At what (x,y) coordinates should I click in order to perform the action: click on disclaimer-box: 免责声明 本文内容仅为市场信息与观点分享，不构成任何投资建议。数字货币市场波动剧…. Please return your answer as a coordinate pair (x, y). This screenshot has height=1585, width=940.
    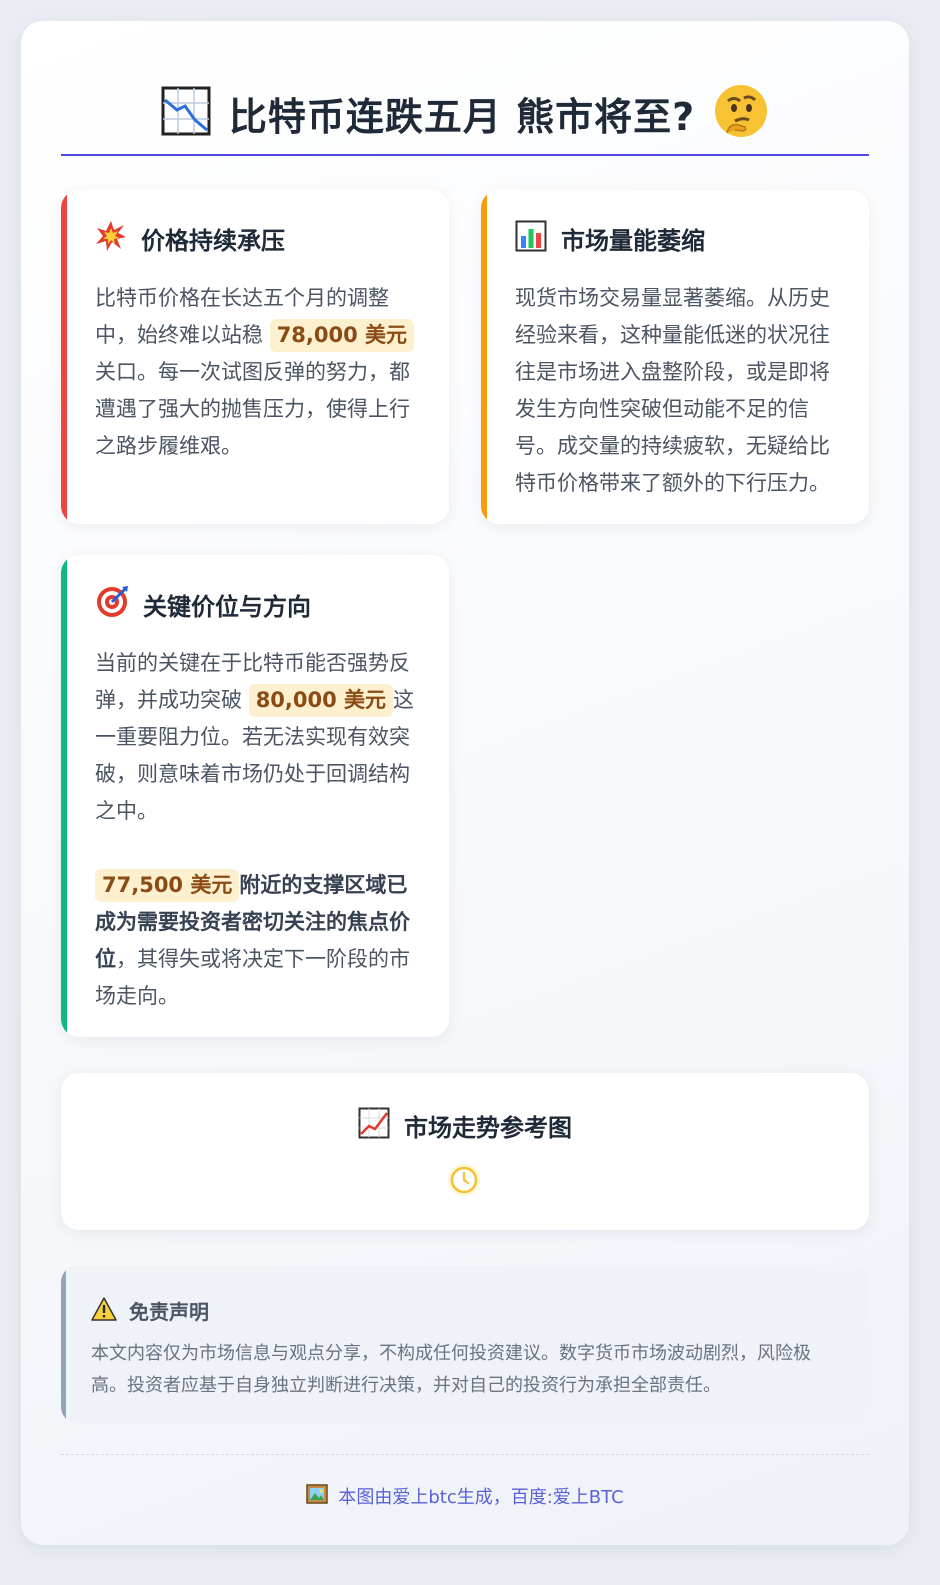
    Looking at the image, I should click on (465, 1344).